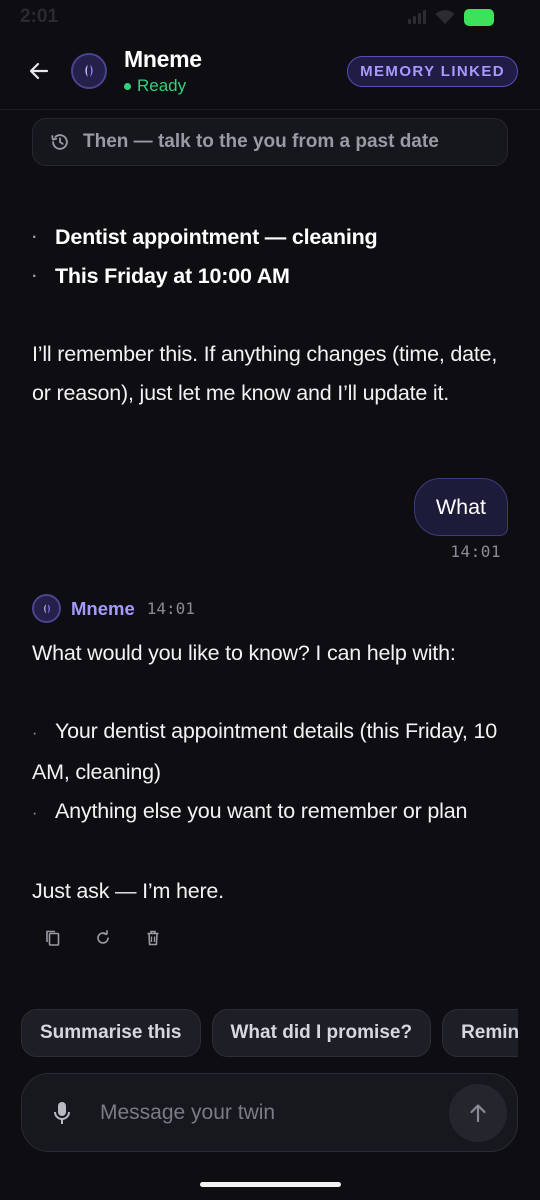 The width and height of the screenshot is (540, 1200). I want to click on list-item: · Dentist appointment — cleaning, so click(272, 237).